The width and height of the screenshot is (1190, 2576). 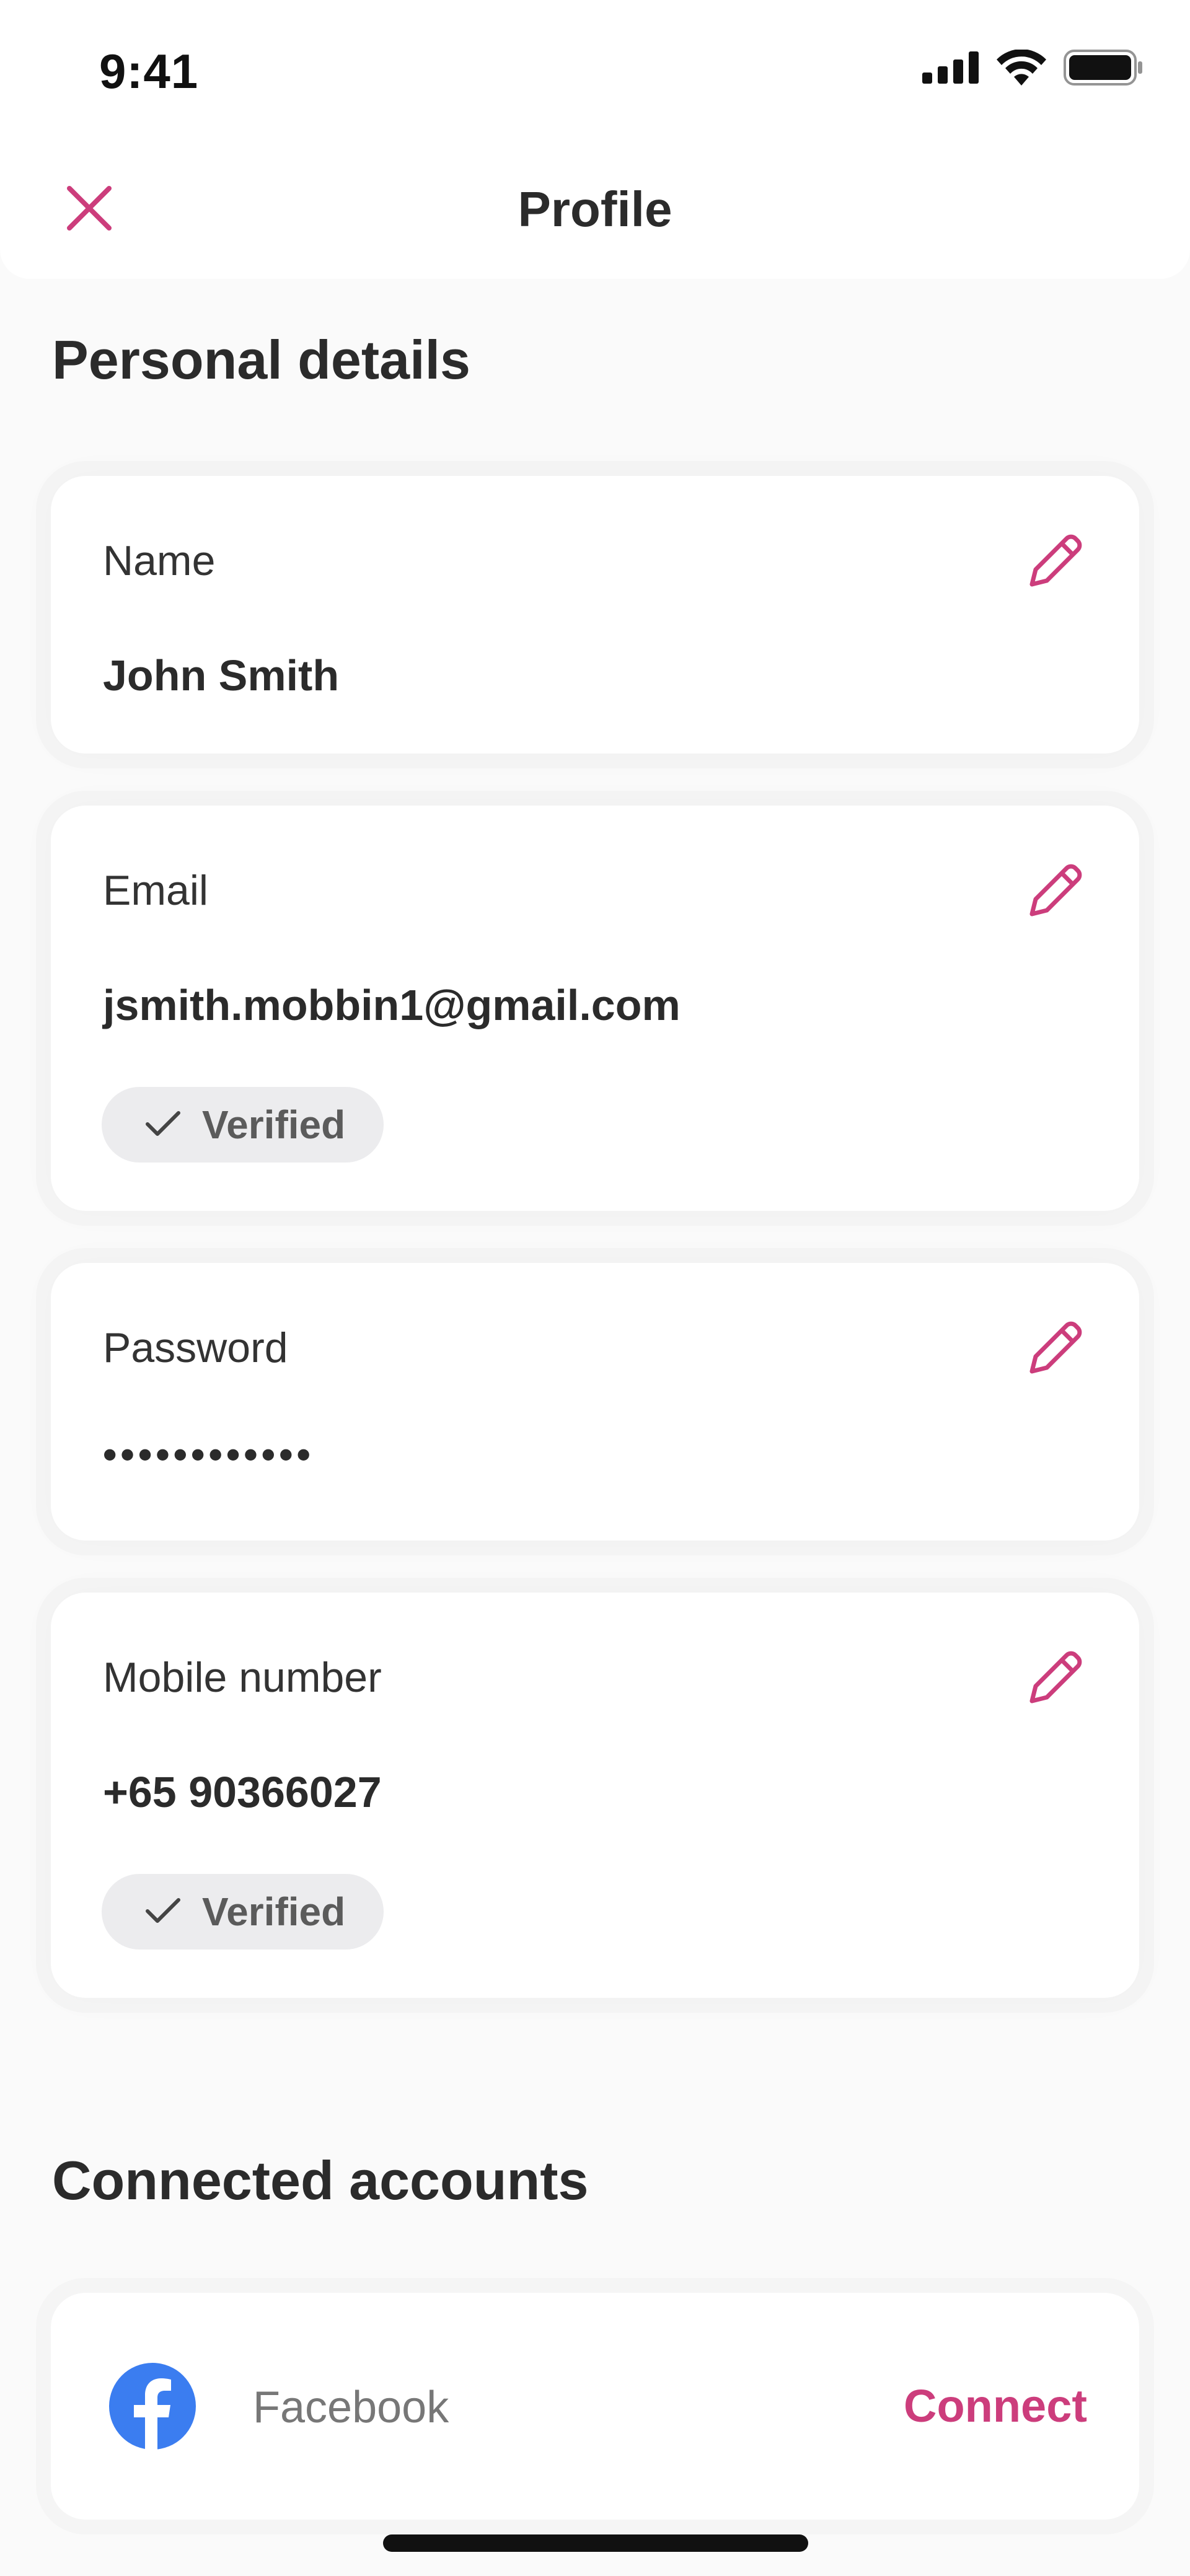 What do you see at coordinates (242, 1792) in the screenshot?
I see `mobile-number-value: +65 90366027` at bounding box center [242, 1792].